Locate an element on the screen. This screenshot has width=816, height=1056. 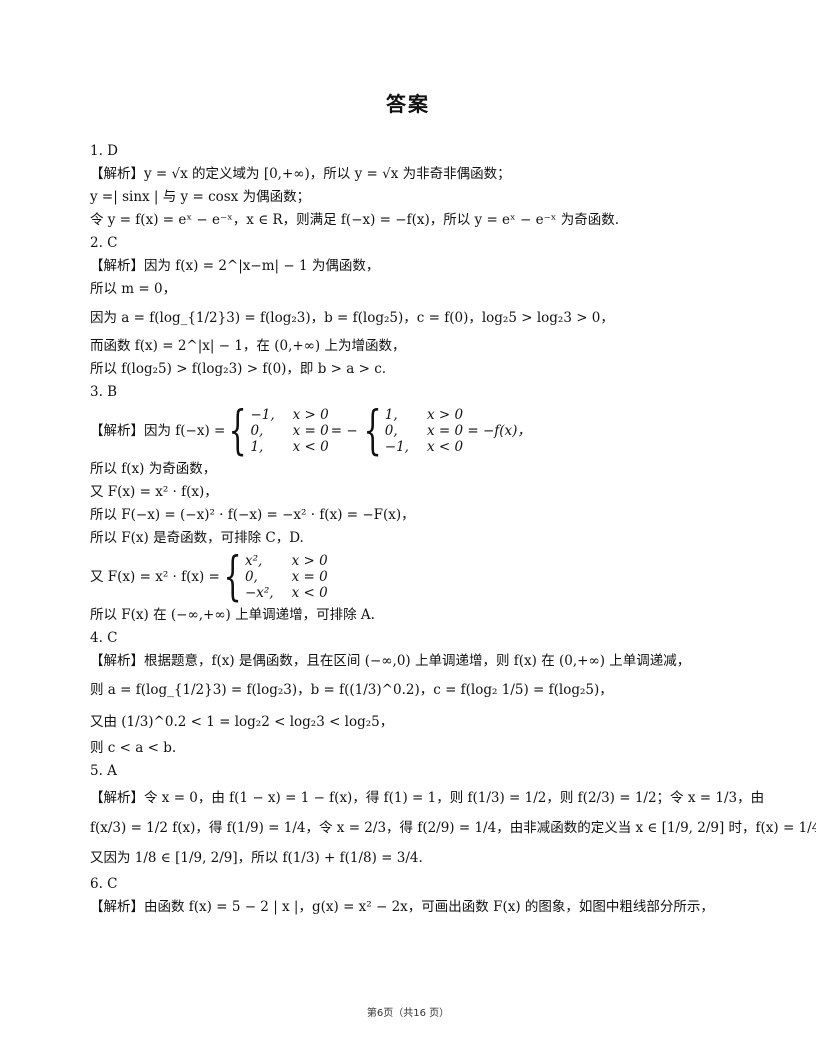
piecewise-middle: = − is located at coordinates (344, 430).